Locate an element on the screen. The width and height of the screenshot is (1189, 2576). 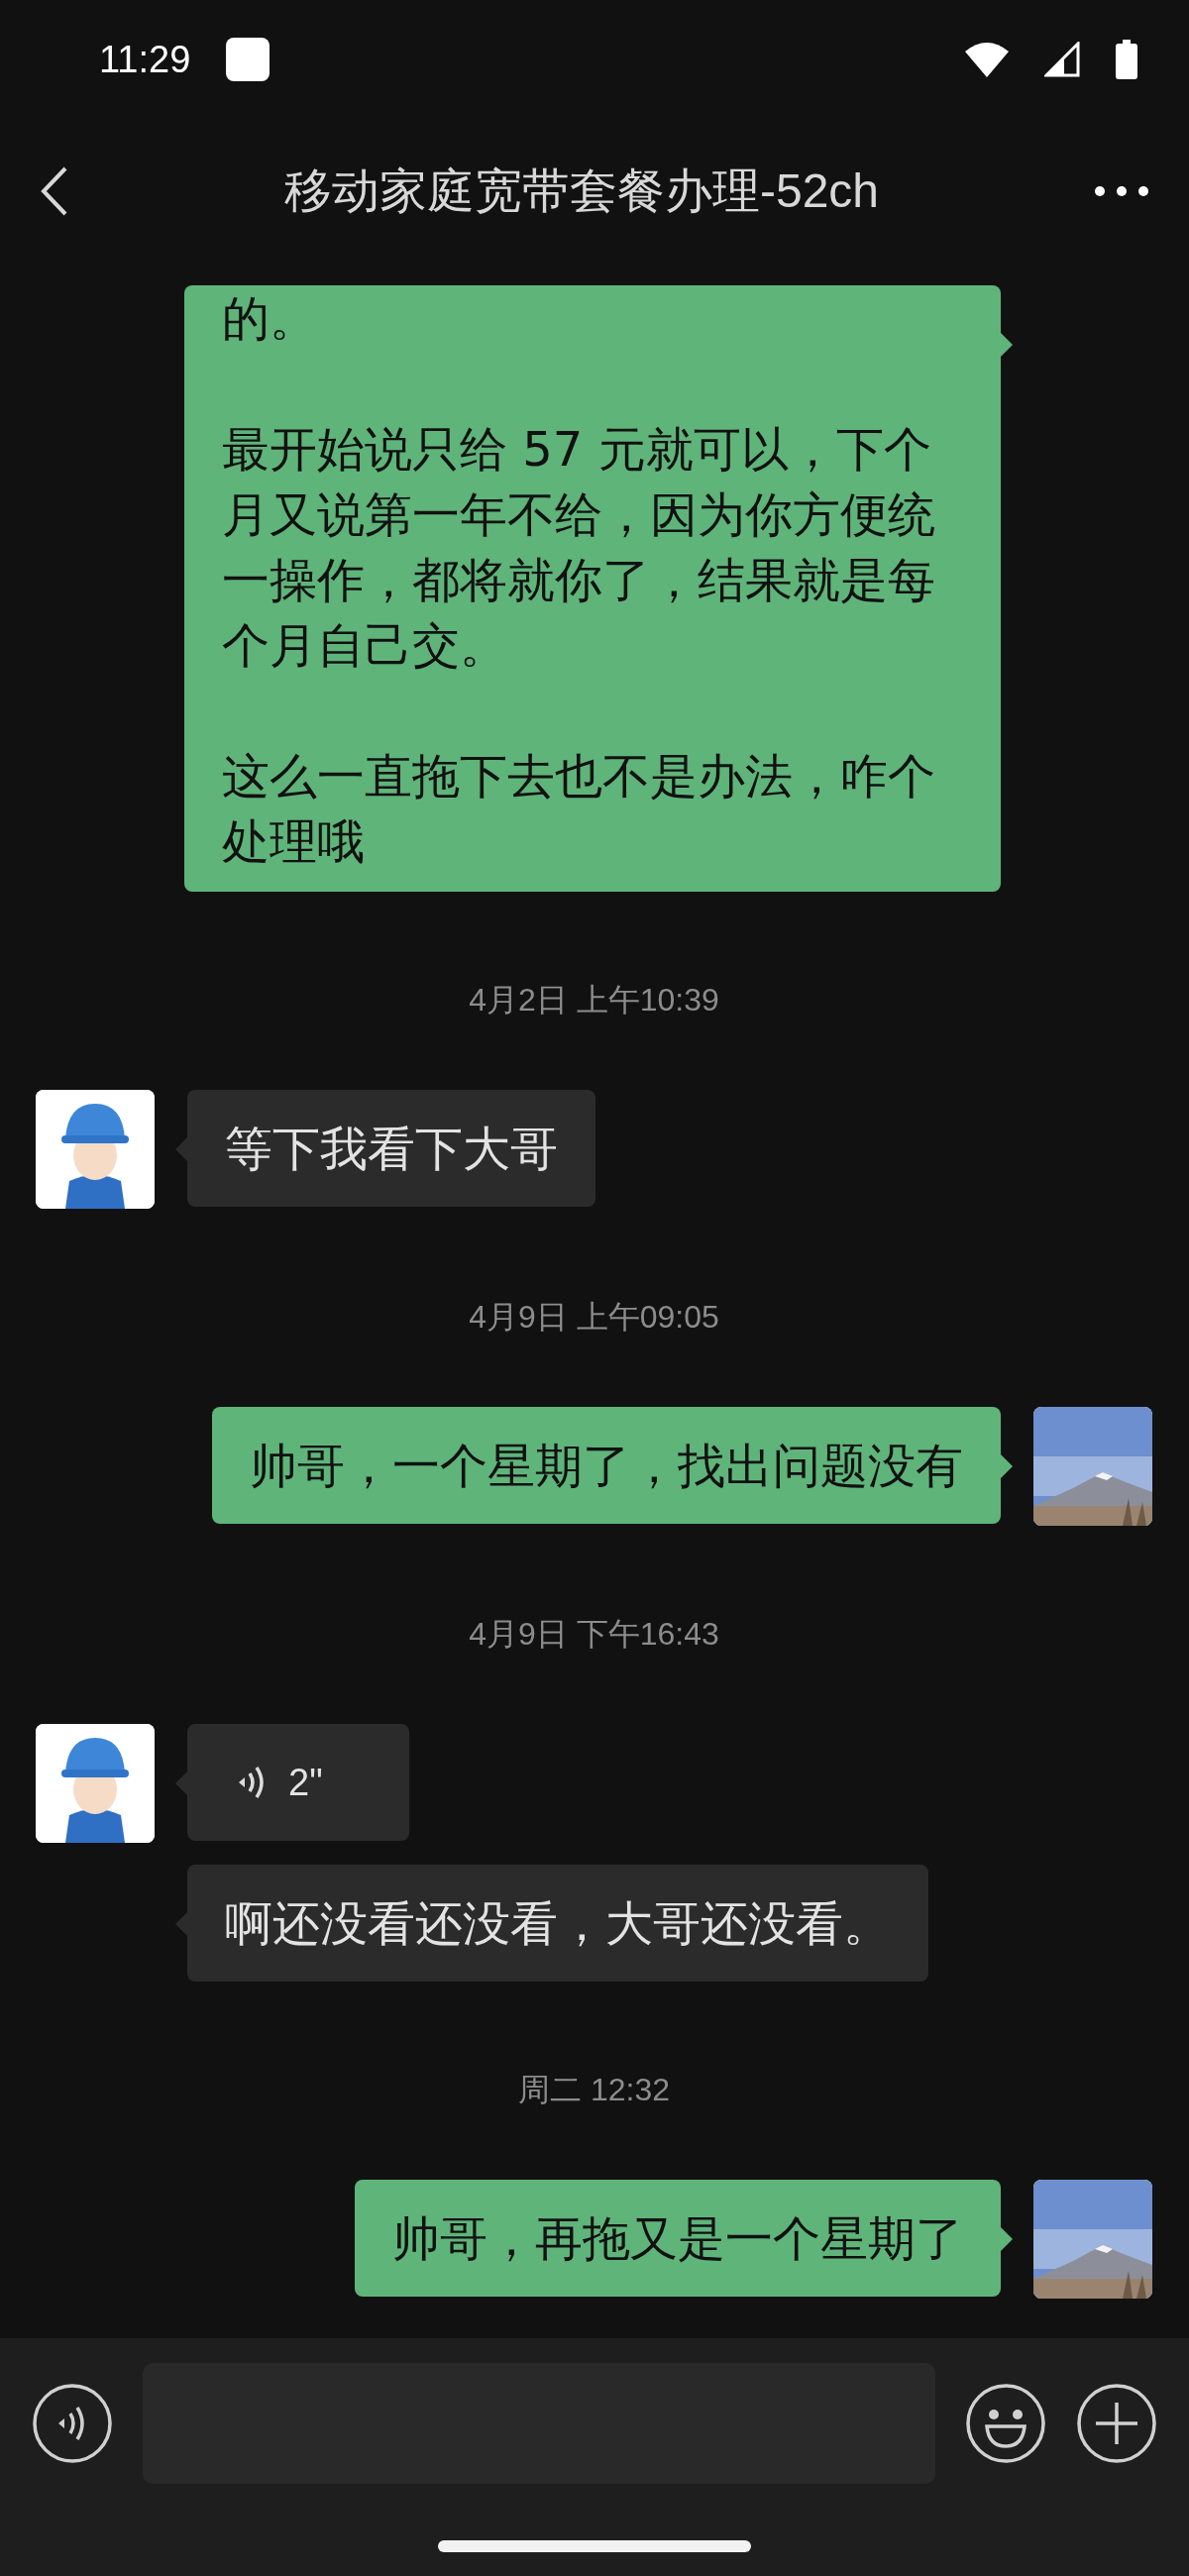
timestamp: 4月9日 上午09:05 is located at coordinates (594, 1317).